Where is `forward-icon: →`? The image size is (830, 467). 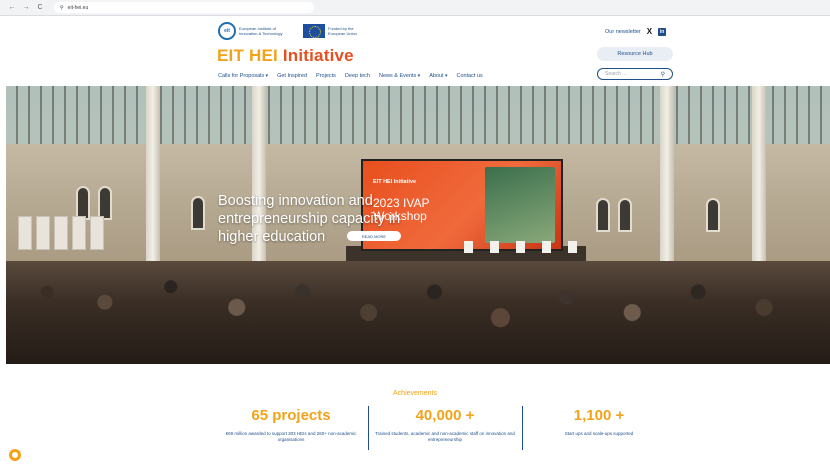 forward-icon: → is located at coordinates (26, 7).